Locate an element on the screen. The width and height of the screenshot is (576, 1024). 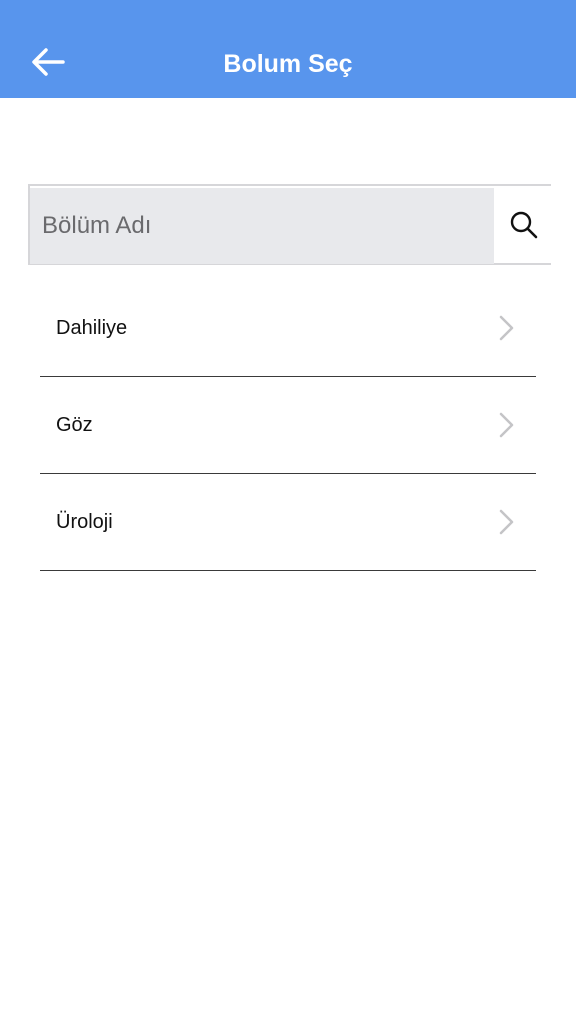
arrow-left-icon is located at coordinates (48, 62).